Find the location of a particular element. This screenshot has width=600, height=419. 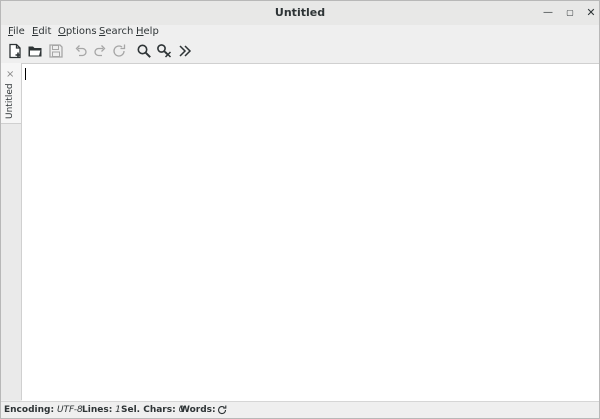

status-words: Words: is located at coordinates (198, 410).